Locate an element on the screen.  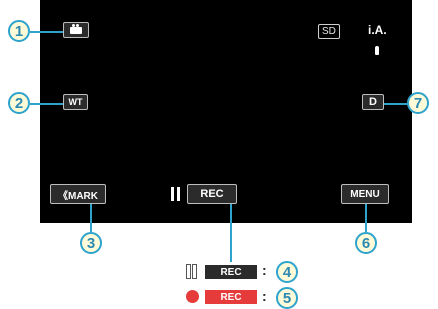
rec-paused-badge: REC is located at coordinates (231, 272).